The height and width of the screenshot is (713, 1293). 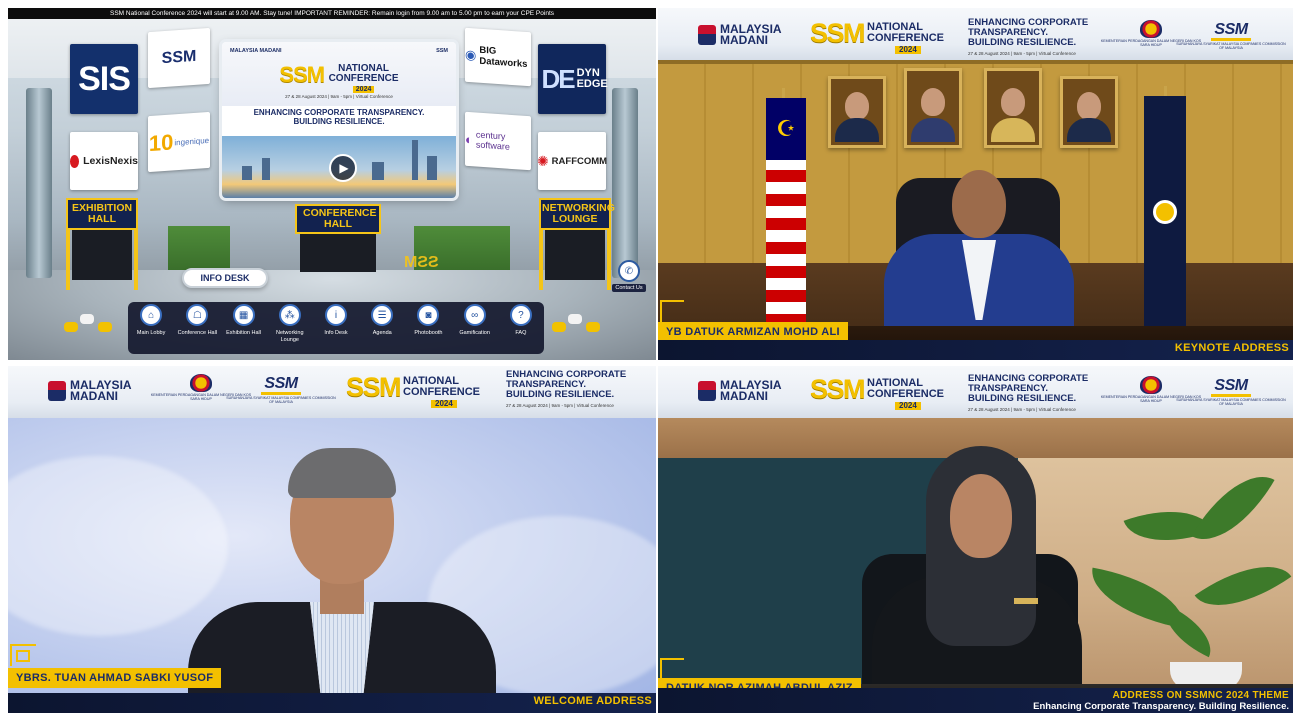 I want to click on nav-faq: ? FAQ, so click(x=521, y=320).